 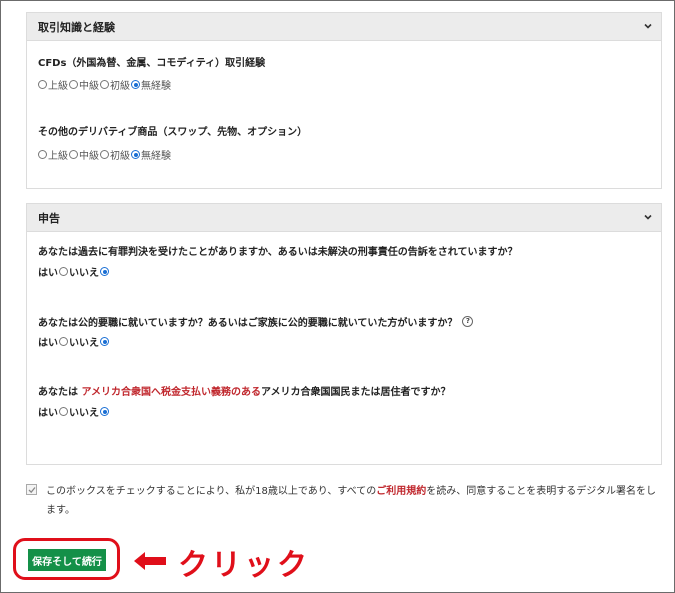 I want to click on cfd-beginner-radio, so click(x=104, y=84).